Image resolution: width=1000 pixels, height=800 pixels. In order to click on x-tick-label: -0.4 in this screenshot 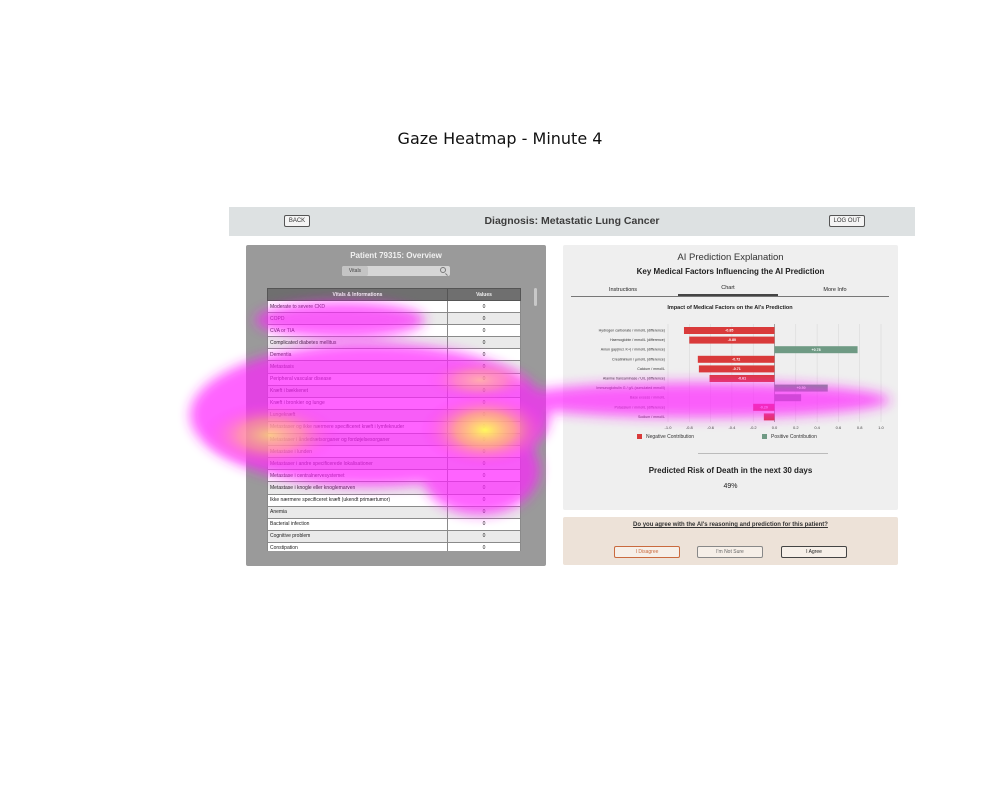, I will do `click(732, 427)`.